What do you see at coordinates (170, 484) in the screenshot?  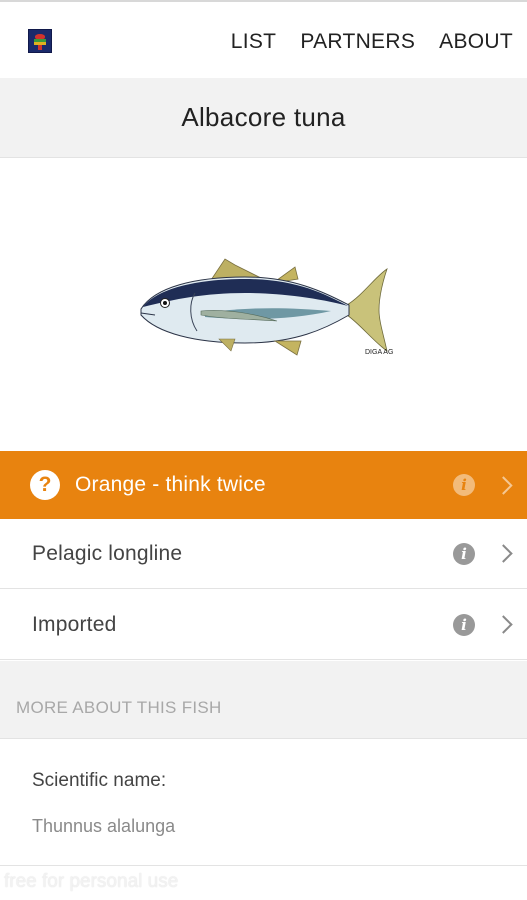 I see `rating-label: Orange - think twice` at bounding box center [170, 484].